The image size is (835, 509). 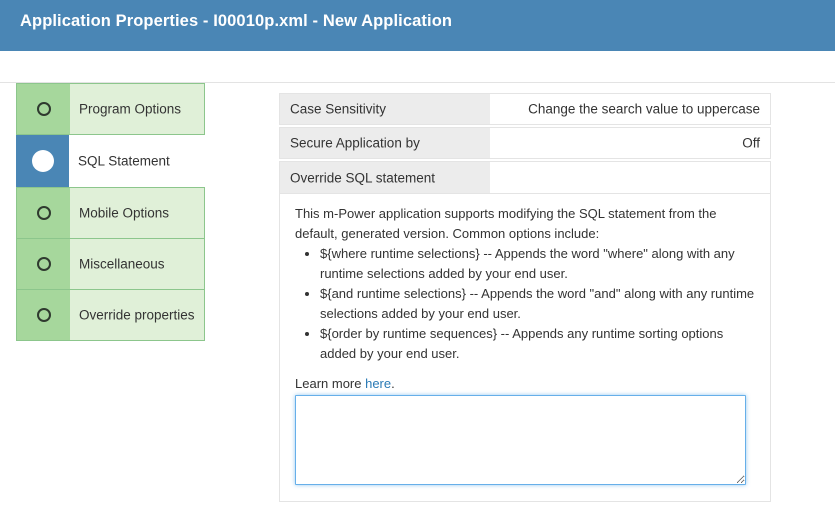 I want to click on learn-more-prefix: Learn more, so click(x=330, y=383).